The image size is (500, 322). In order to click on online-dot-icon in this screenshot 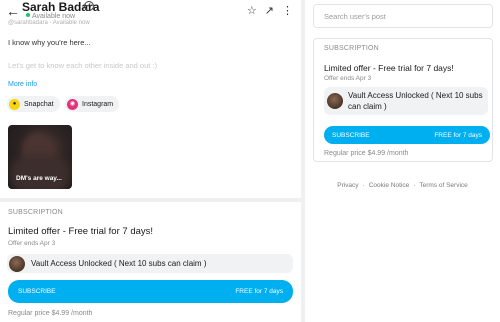, I will do `click(28, 15)`.